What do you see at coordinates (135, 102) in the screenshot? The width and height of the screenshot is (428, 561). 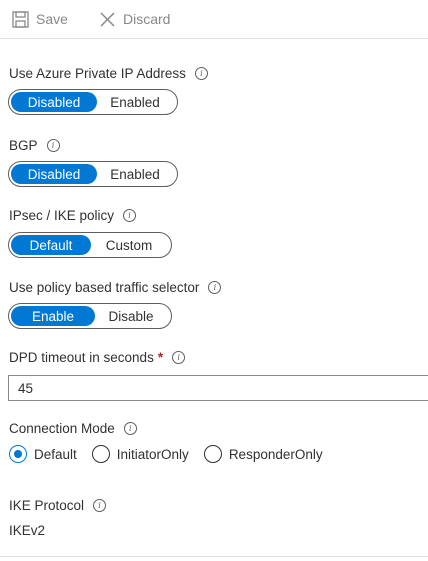 I see `private-ip-option-enabled: Enabled` at bounding box center [135, 102].